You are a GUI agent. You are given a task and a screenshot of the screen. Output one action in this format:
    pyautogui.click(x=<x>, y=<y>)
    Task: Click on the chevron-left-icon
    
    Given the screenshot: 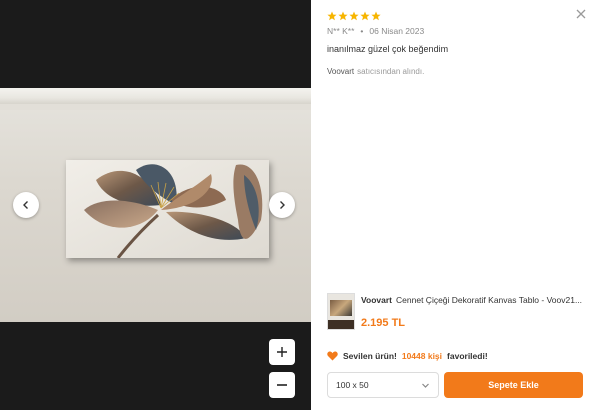 What is the action you would take?
    pyautogui.click(x=25, y=205)
    